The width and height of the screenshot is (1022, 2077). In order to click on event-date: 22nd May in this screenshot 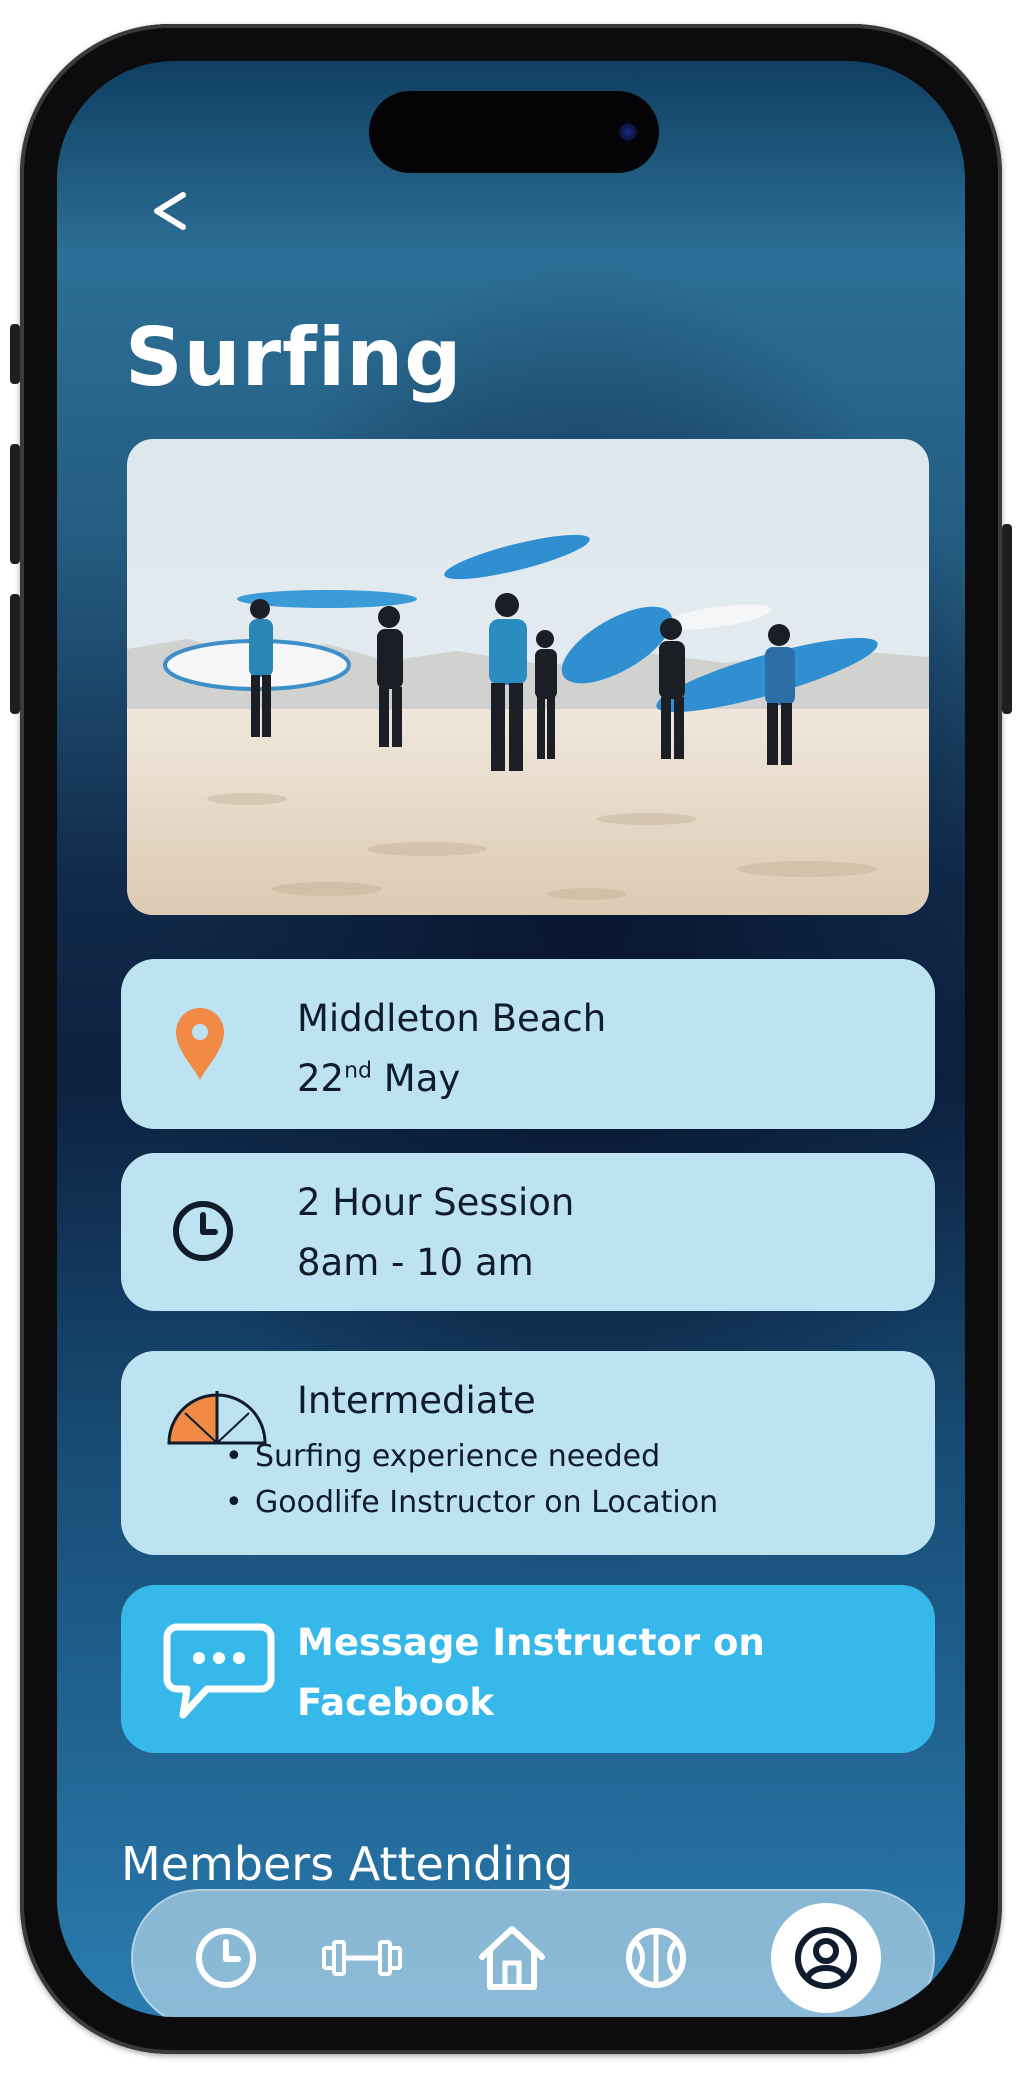, I will do `click(378, 1078)`.